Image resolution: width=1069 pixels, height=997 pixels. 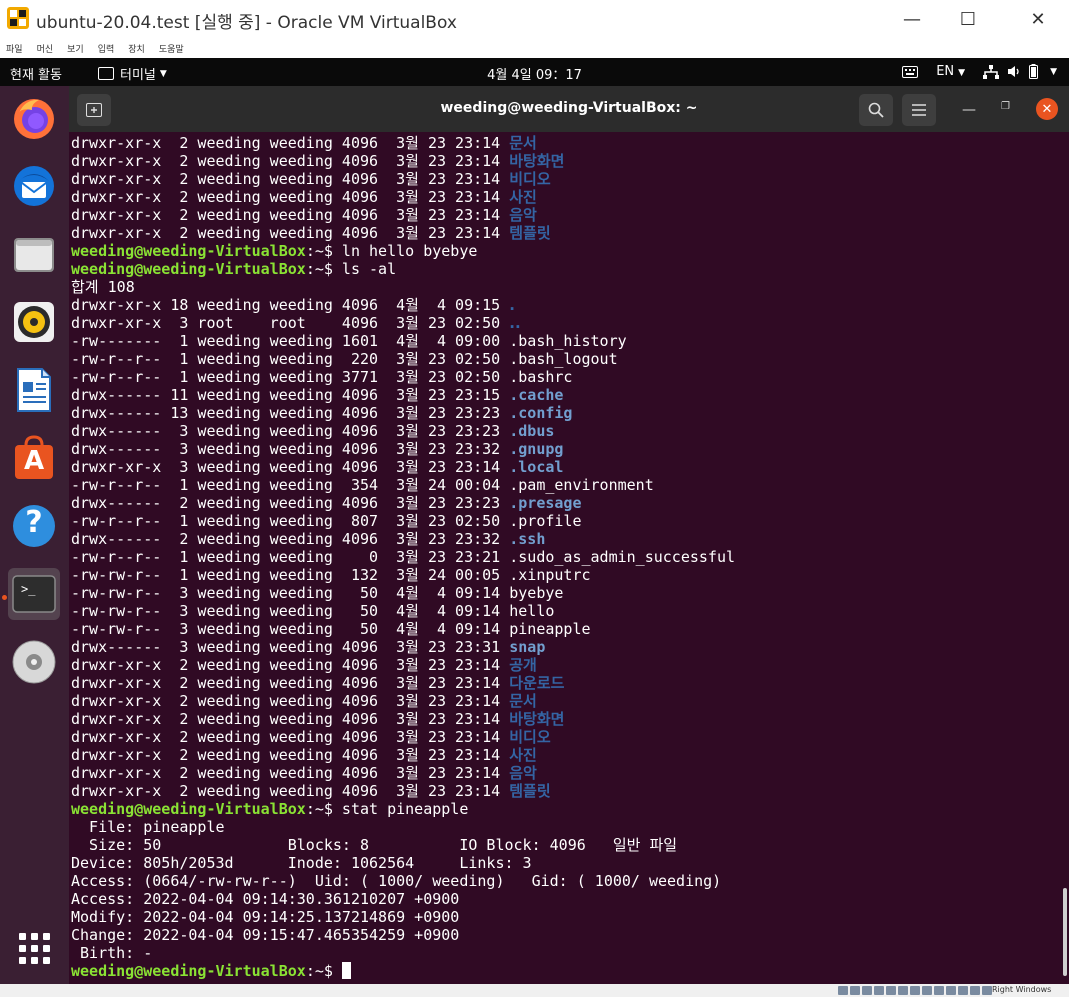 What do you see at coordinates (346, 970) in the screenshot?
I see `text-cursor` at bounding box center [346, 970].